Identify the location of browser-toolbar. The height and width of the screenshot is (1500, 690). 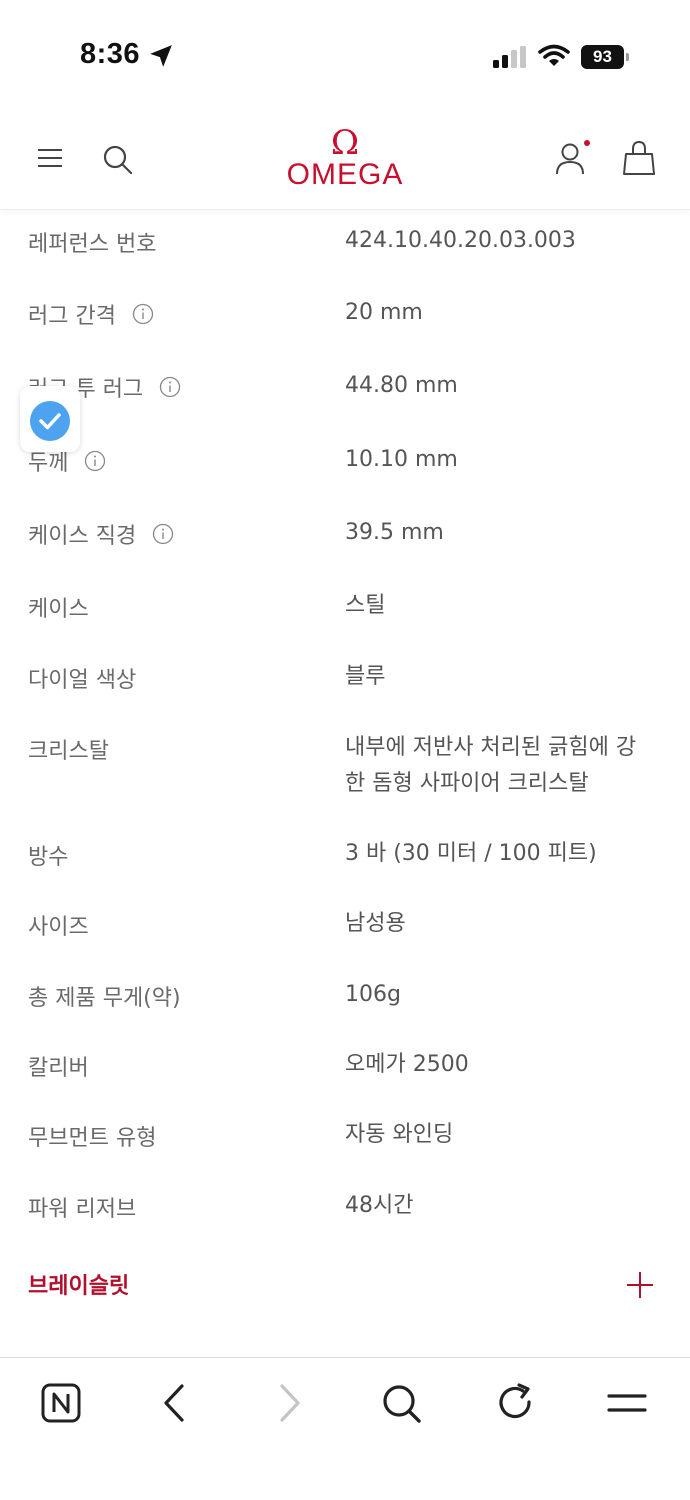
(345, 1428).